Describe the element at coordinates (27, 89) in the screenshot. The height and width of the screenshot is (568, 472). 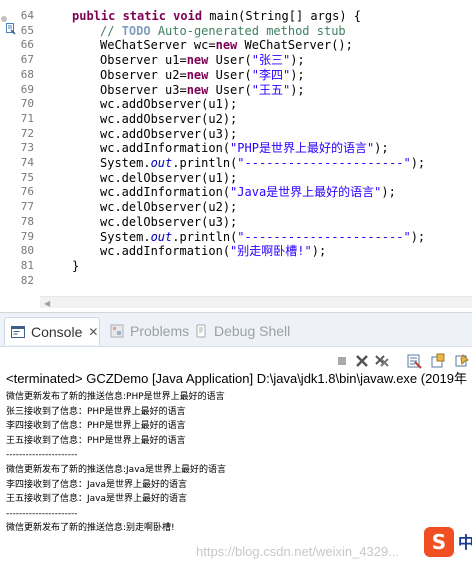
I see `line-number: 69` at that location.